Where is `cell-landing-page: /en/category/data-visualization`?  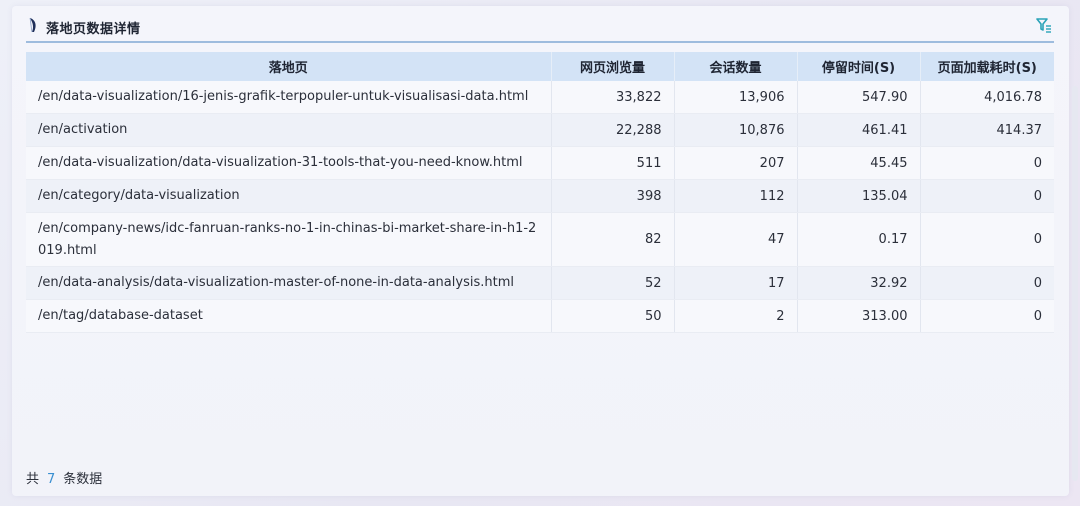 cell-landing-page: /en/category/data-visualization is located at coordinates (289, 196).